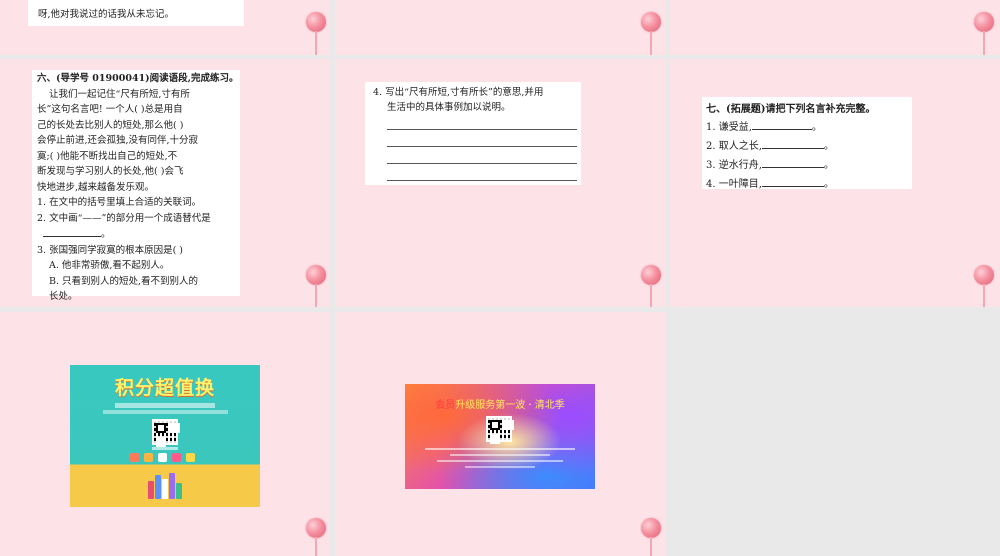  I want to click on question-4: 4. 写出“尺有所短,寸有所长”的意思,并用, so click(458, 92).